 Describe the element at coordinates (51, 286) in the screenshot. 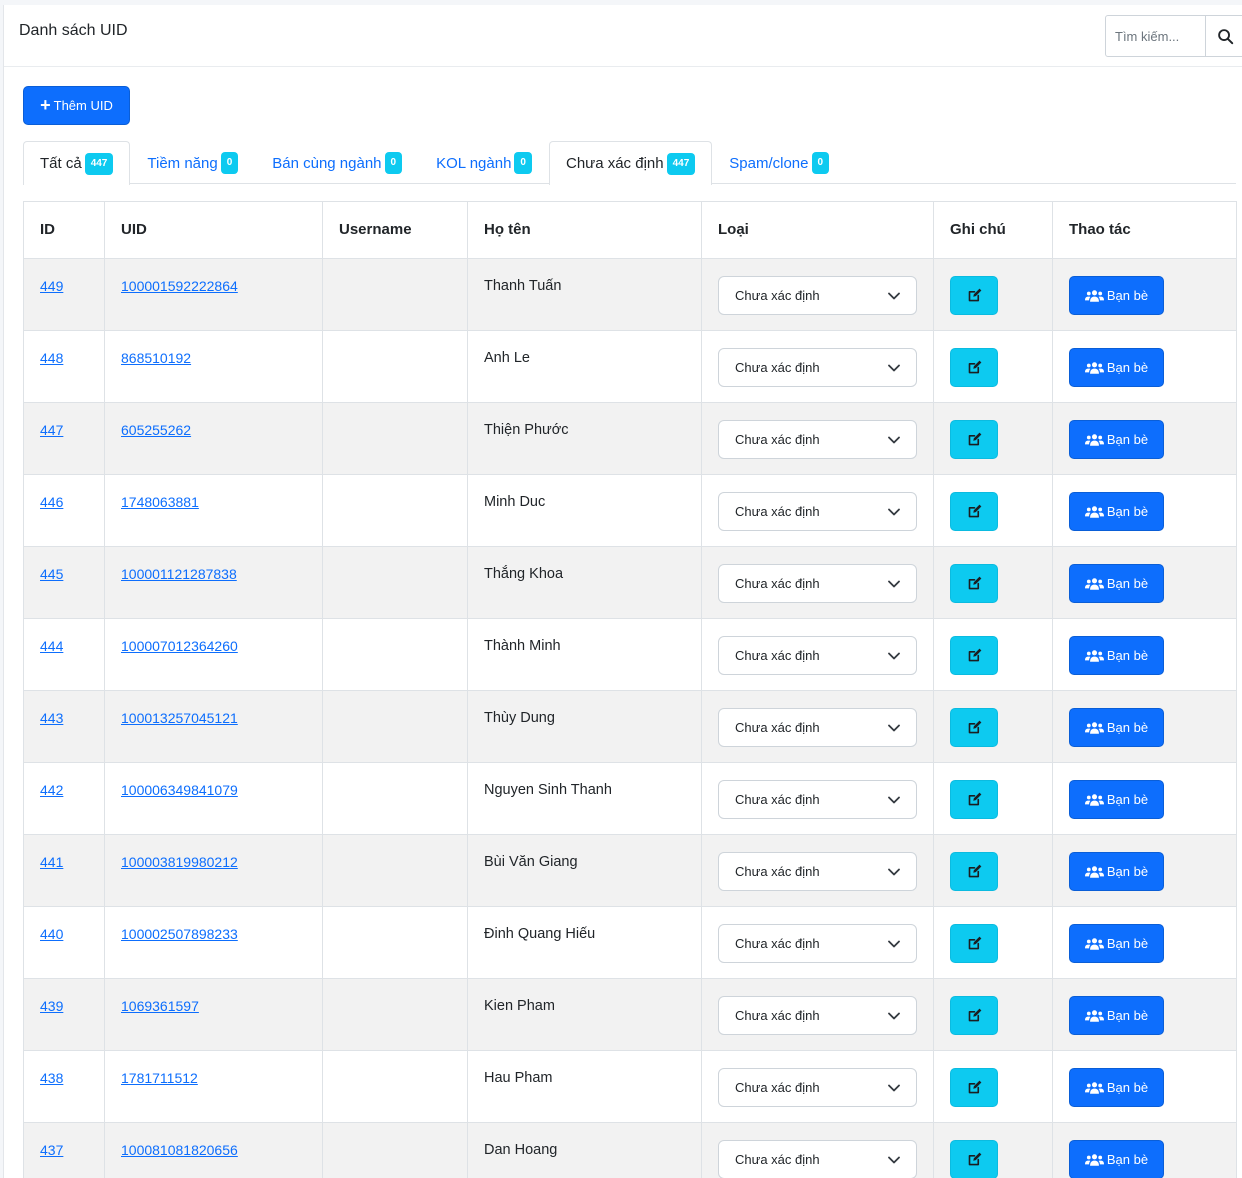

I see `id-link: 449` at that location.